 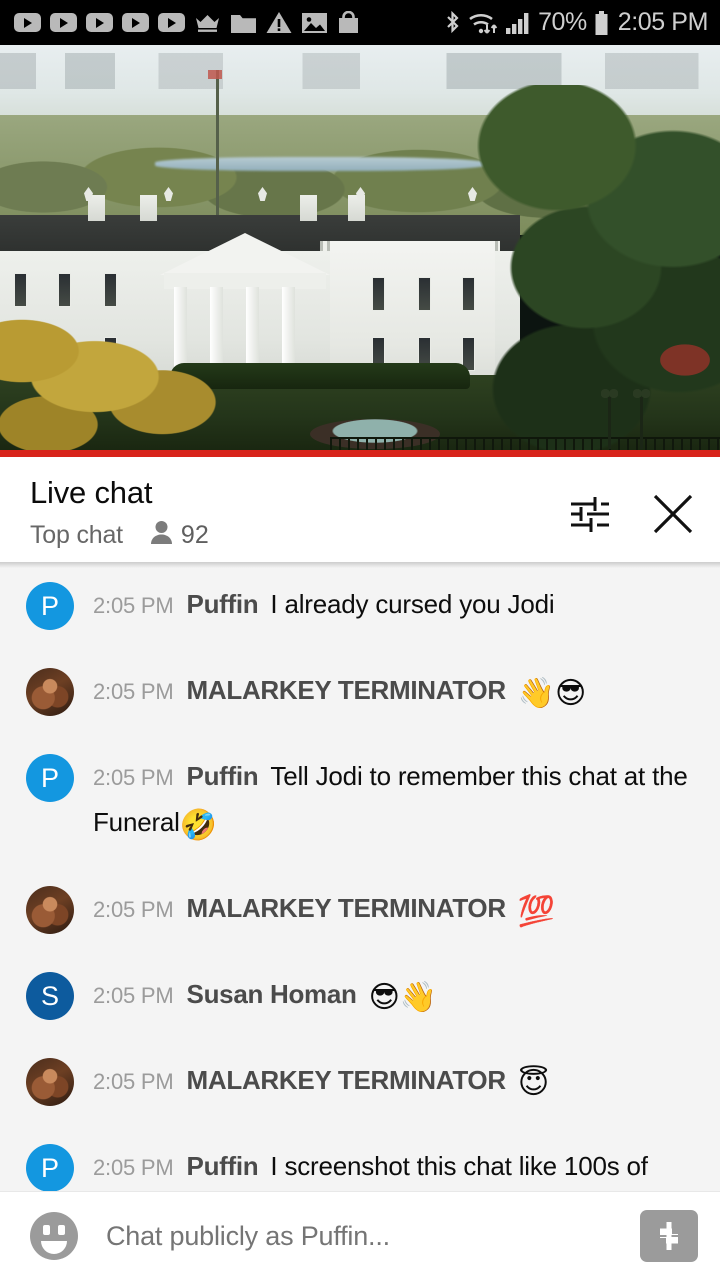 I want to click on search-input, so click(x=360, y=1236).